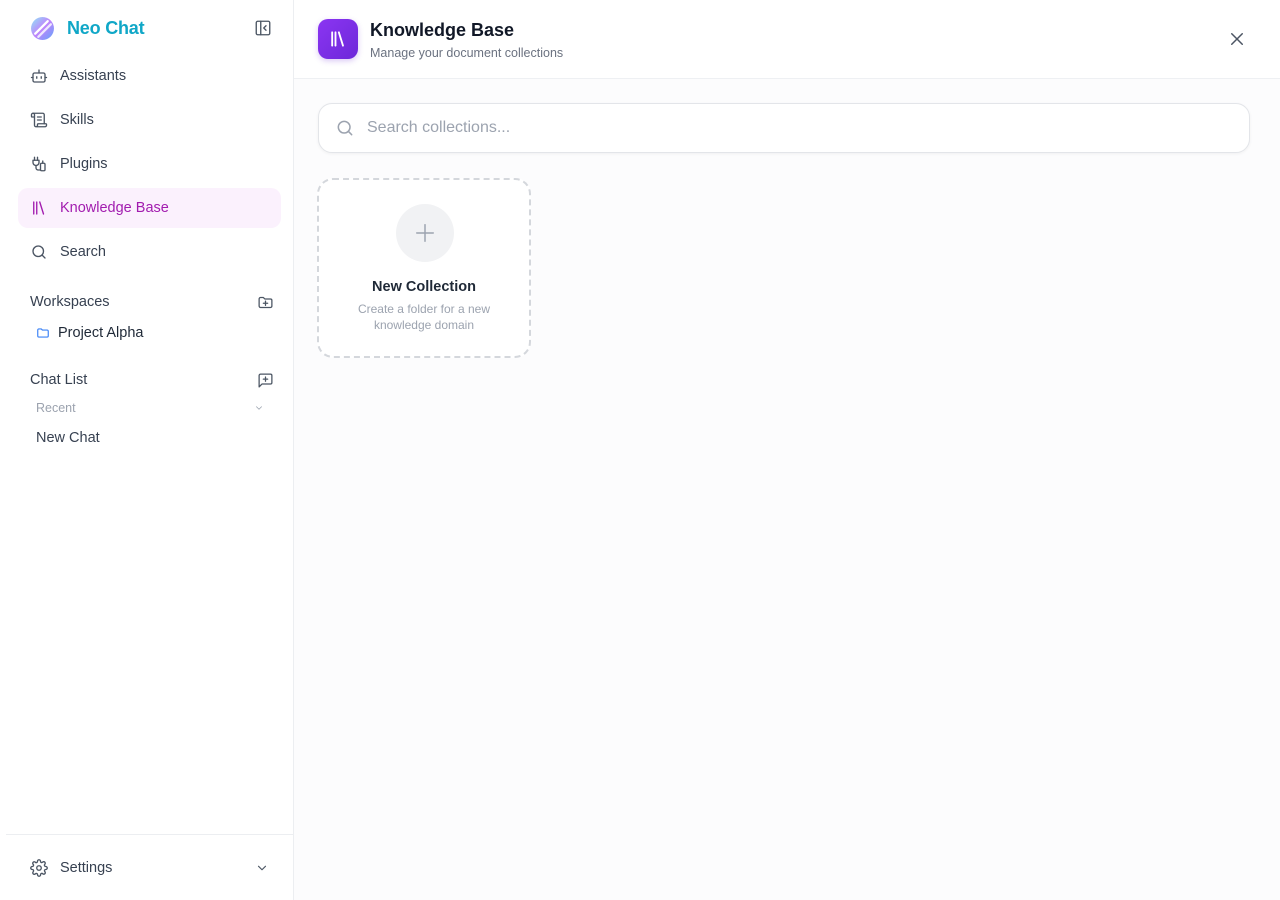 The width and height of the screenshot is (1280, 900). Describe the element at coordinates (68, 440) in the screenshot. I see `chat-list-item: New Chat` at that location.